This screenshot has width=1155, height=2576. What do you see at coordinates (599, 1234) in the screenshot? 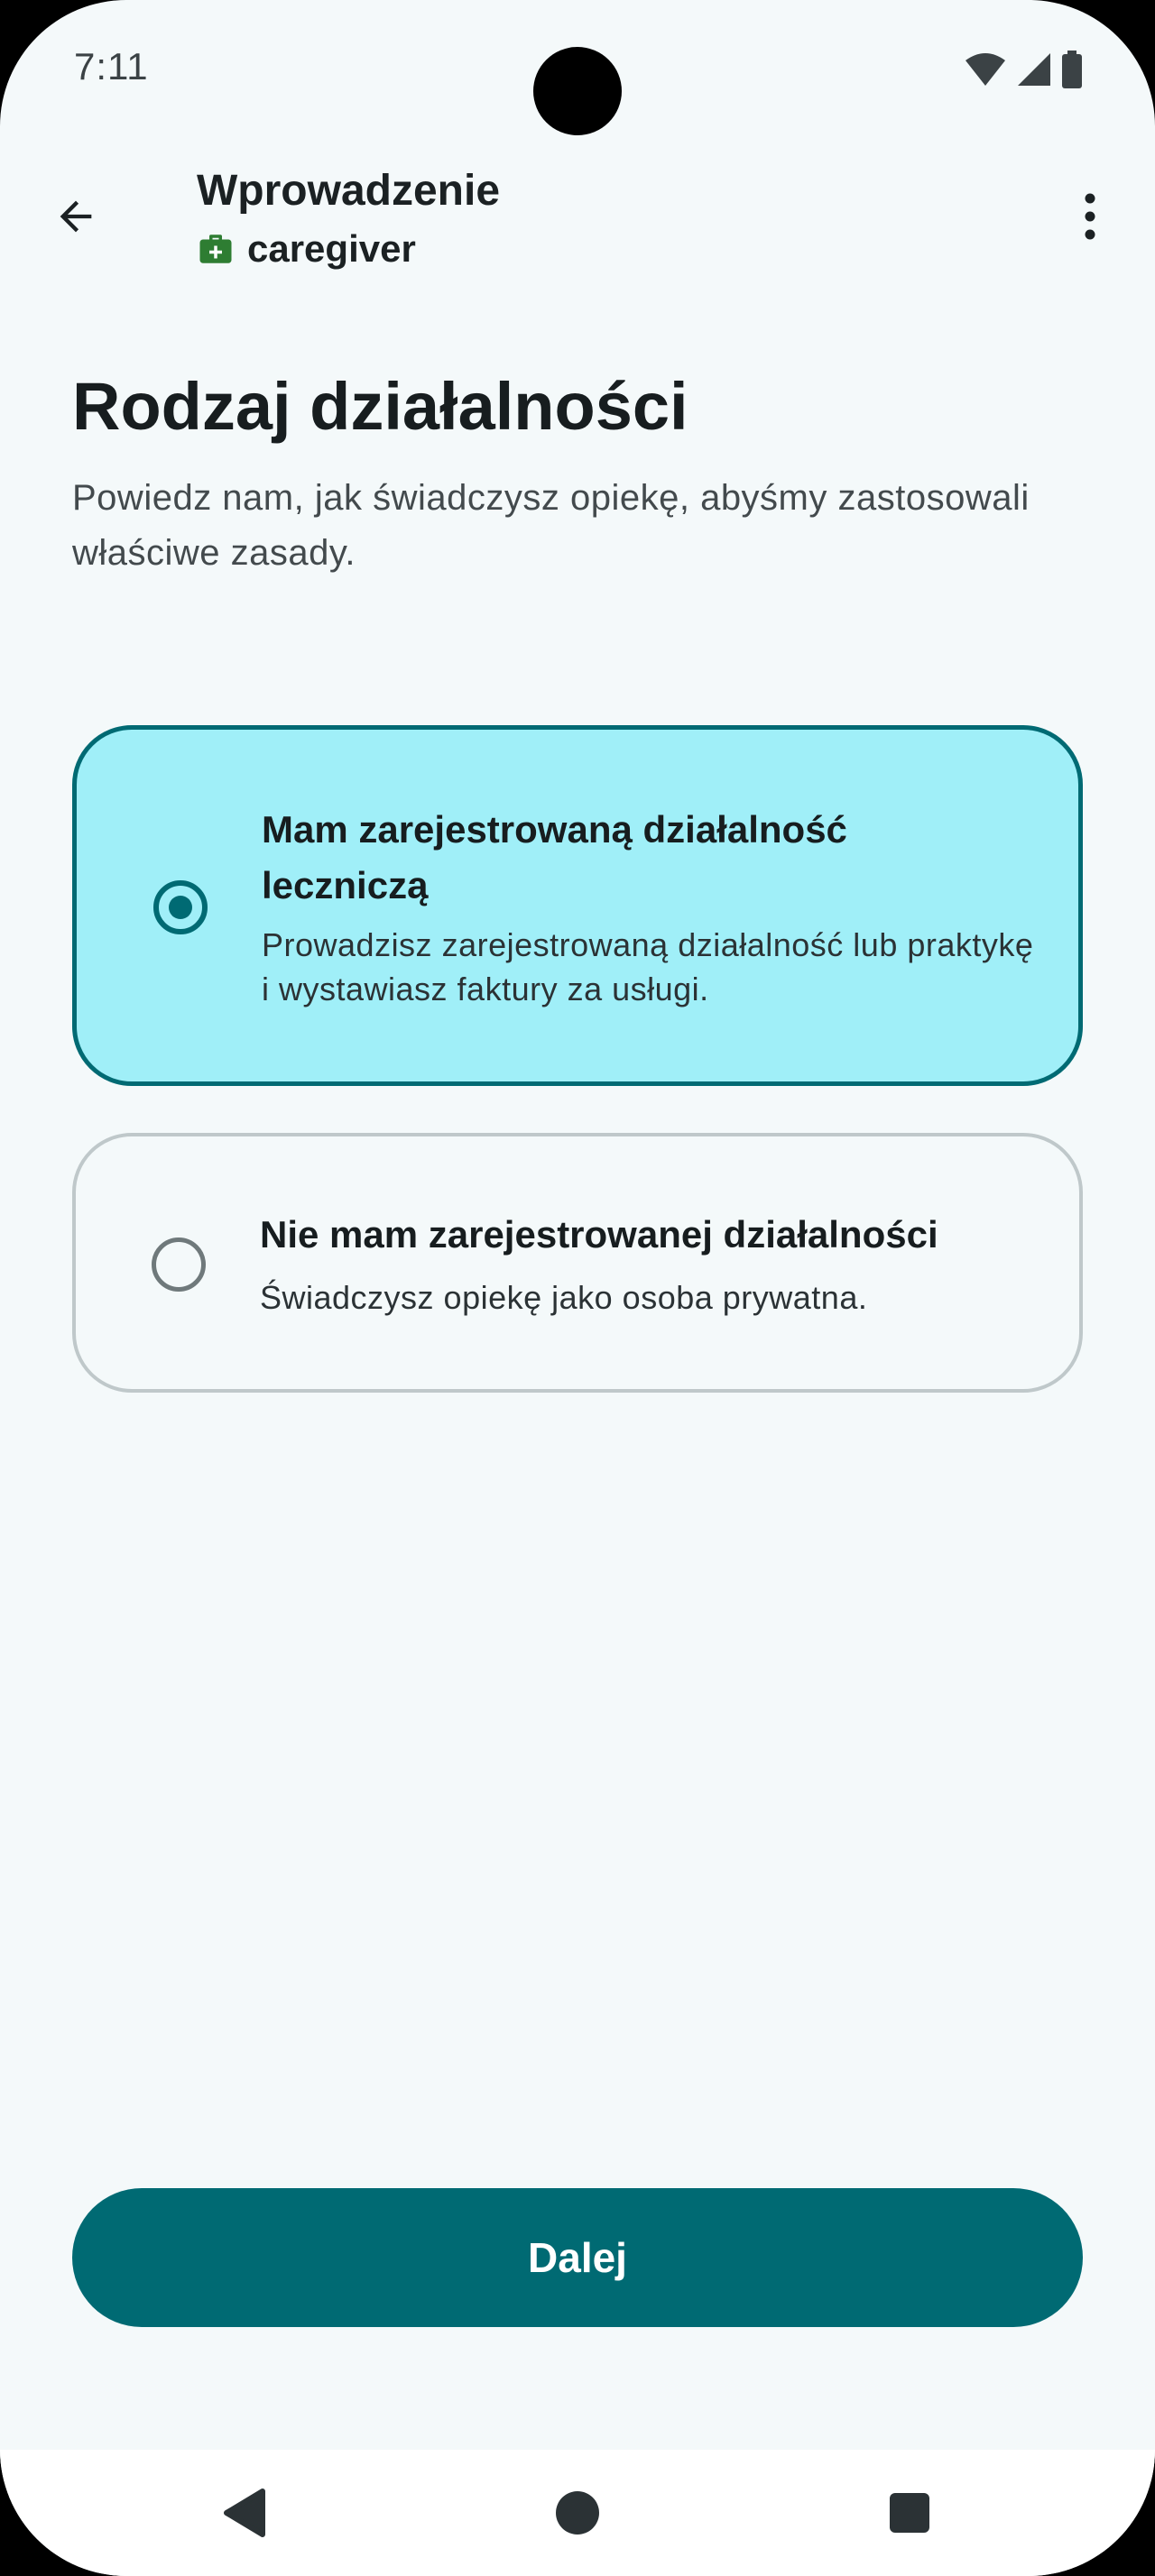
I see `option-title: Nie mam zarejestrowanej działalności` at bounding box center [599, 1234].